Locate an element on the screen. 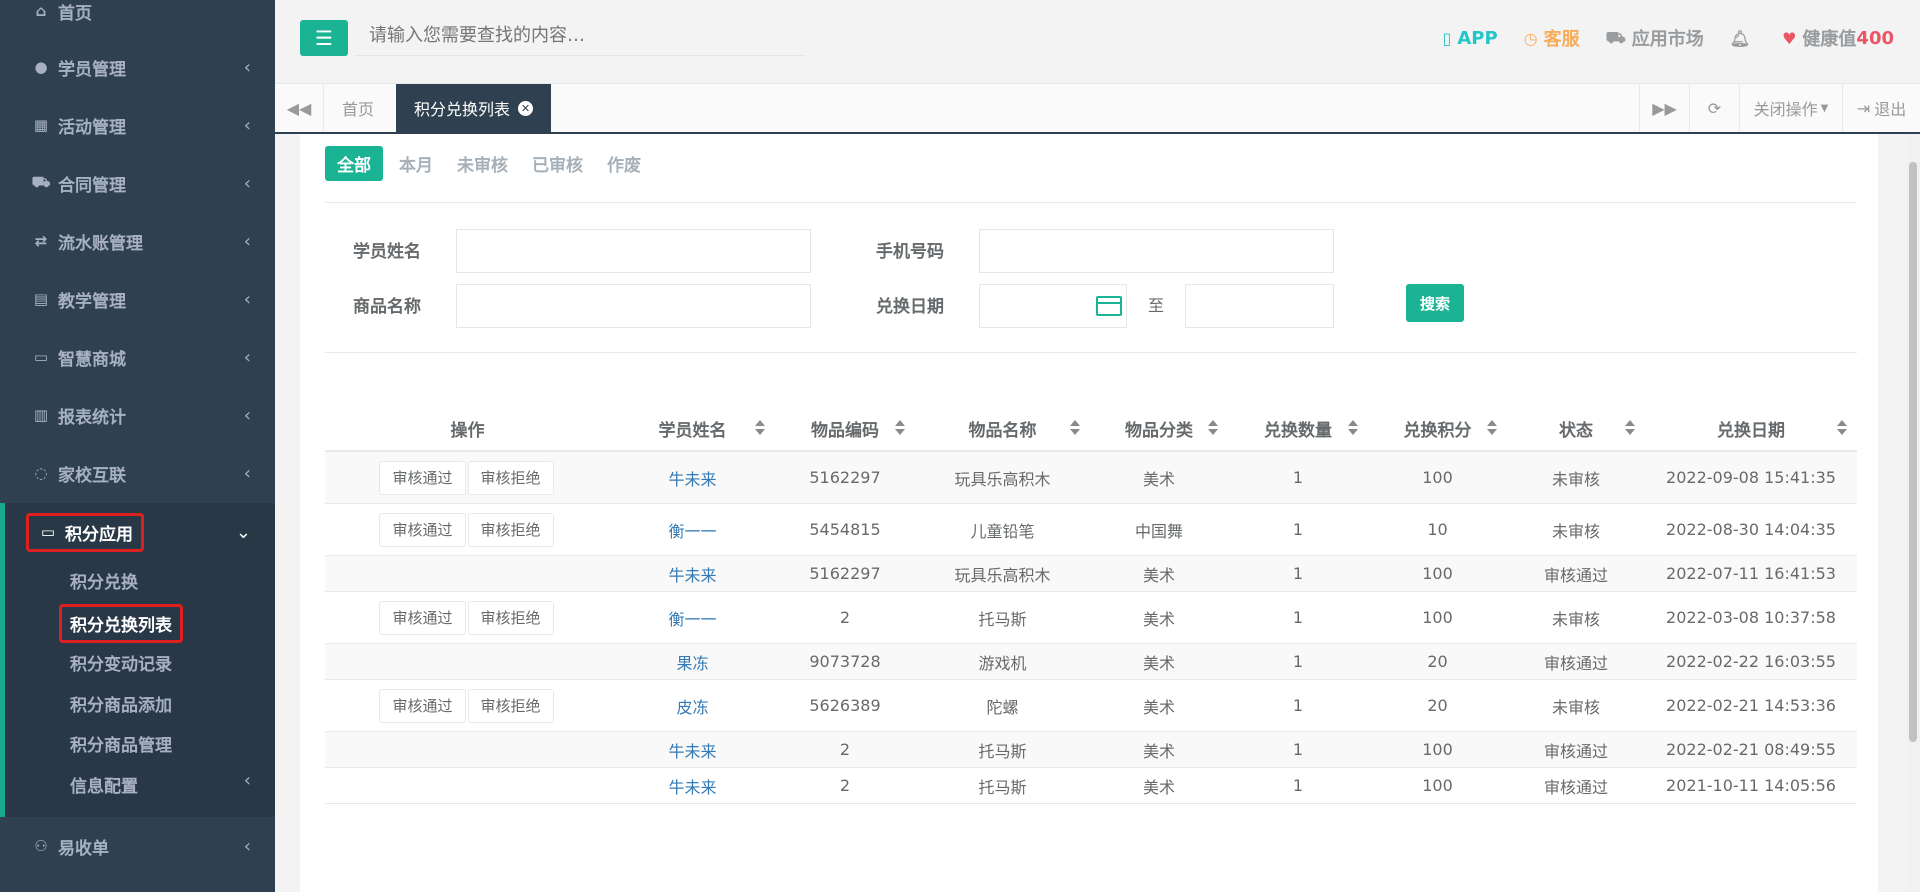 The width and height of the screenshot is (1920, 892). refresh-button: ⟳ is located at coordinates (1714, 108).